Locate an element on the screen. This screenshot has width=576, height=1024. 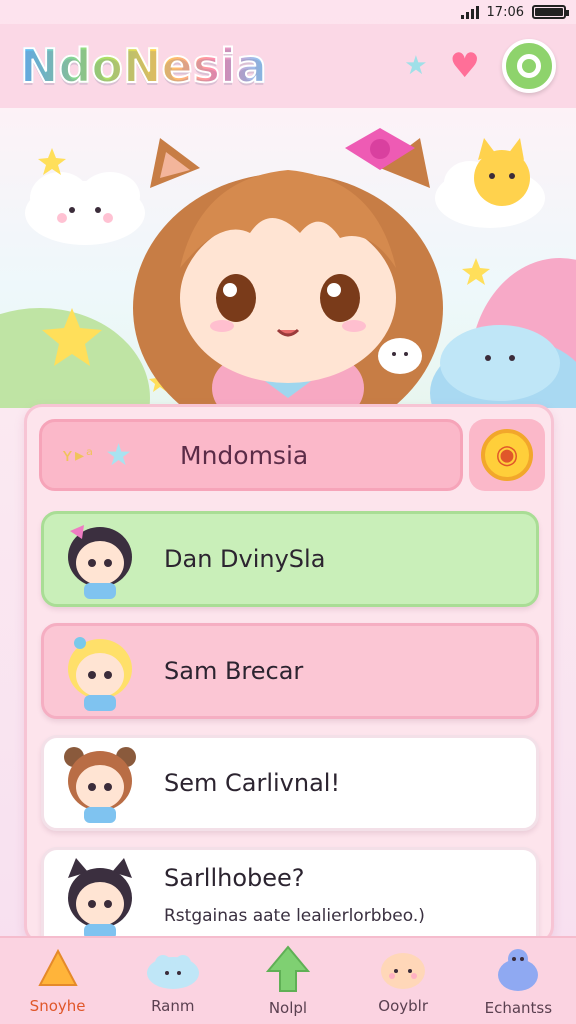
nav-label: Ranm is located at coordinates (173, 1006).